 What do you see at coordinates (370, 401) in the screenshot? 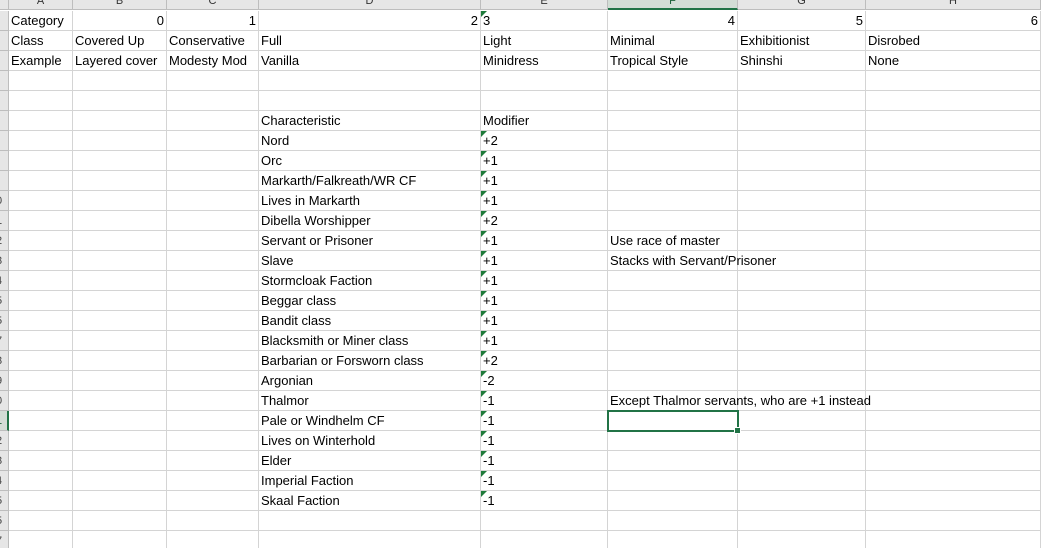
I see `cell-d20: Thalmor` at bounding box center [370, 401].